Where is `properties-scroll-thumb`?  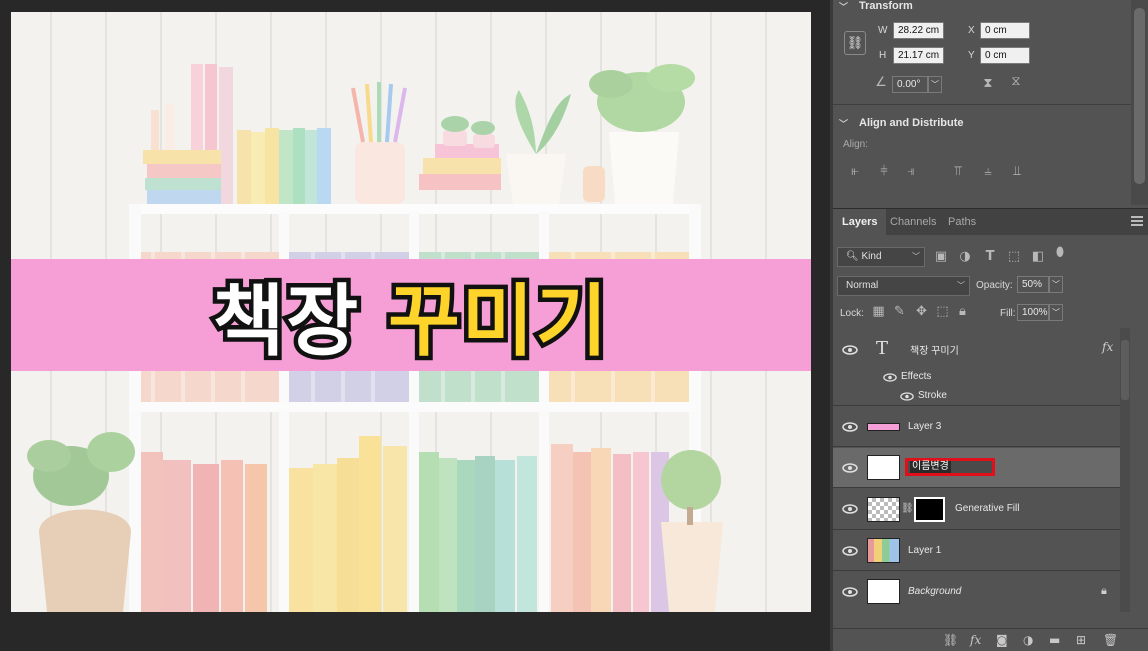 properties-scroll-thumb is located at coordinates (1139, 96).